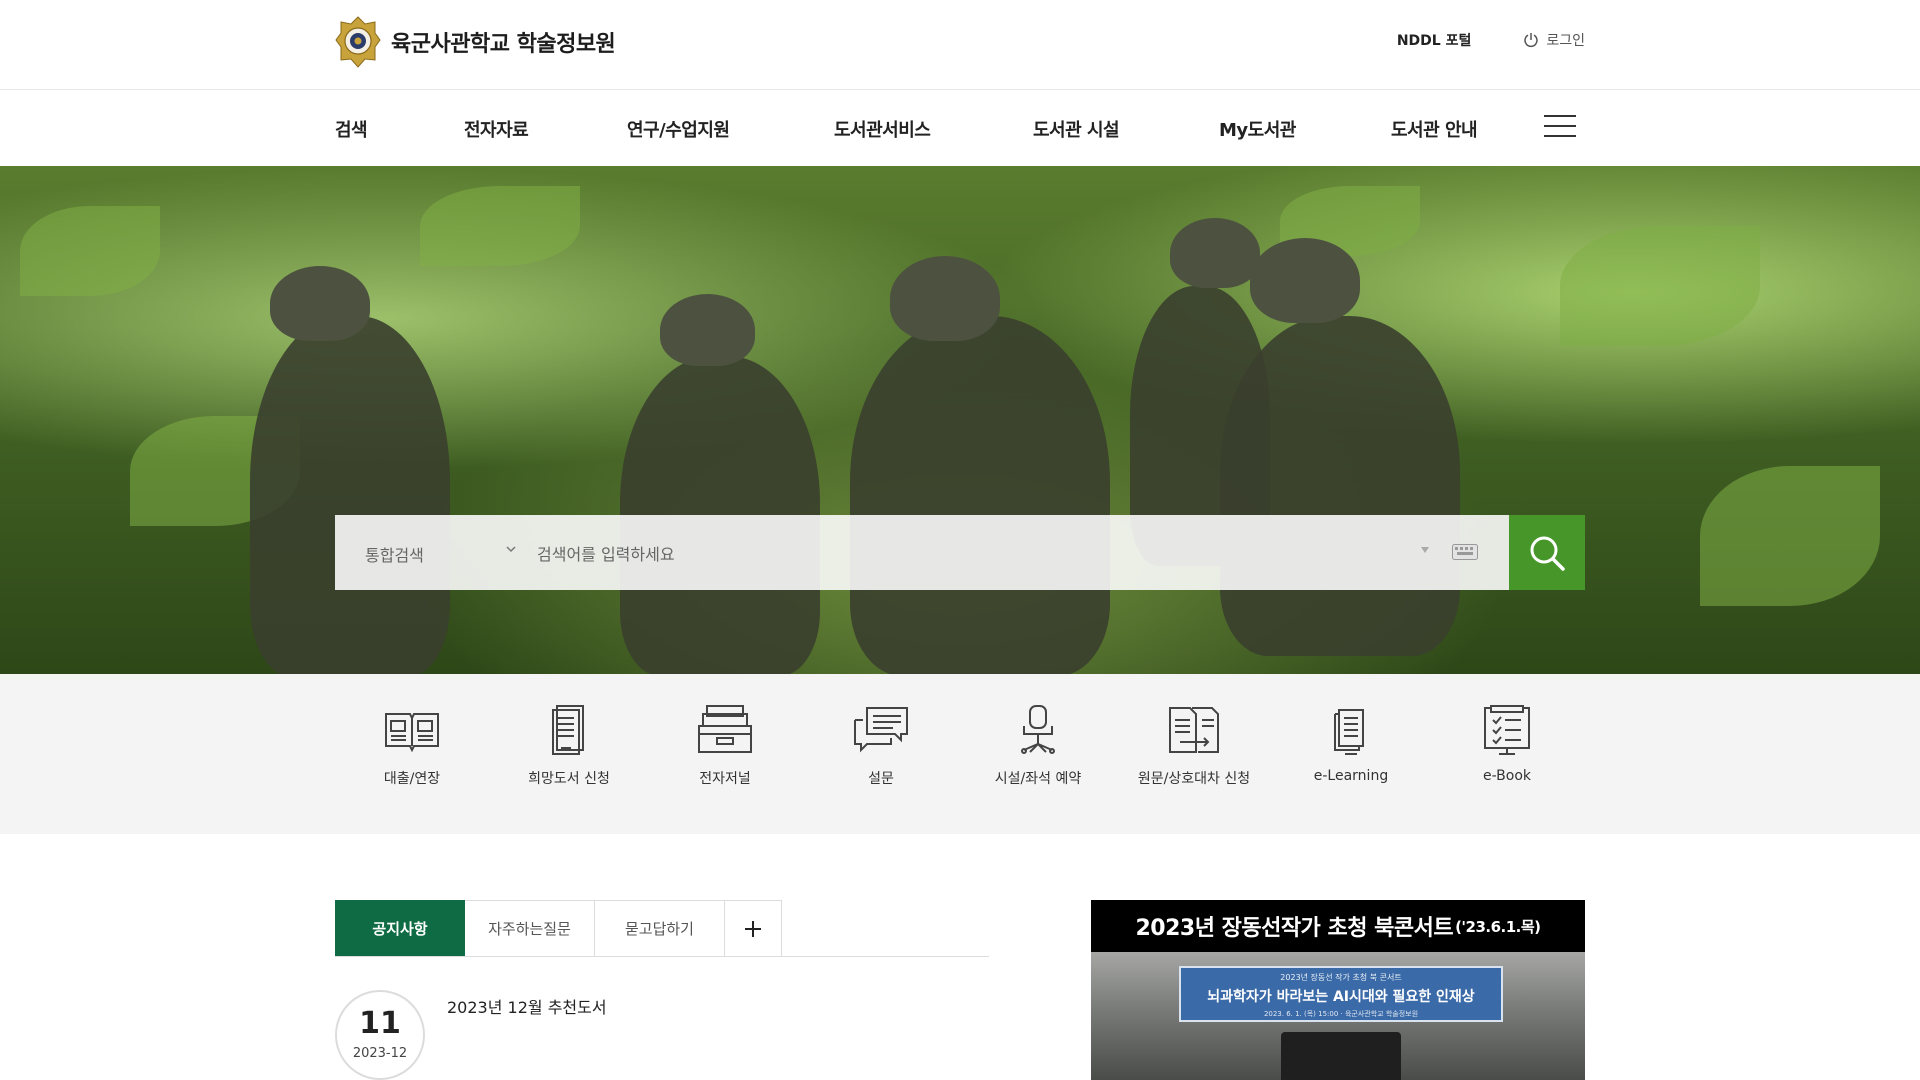  I want to click on quick-survey: 설문, so click(881, 746).